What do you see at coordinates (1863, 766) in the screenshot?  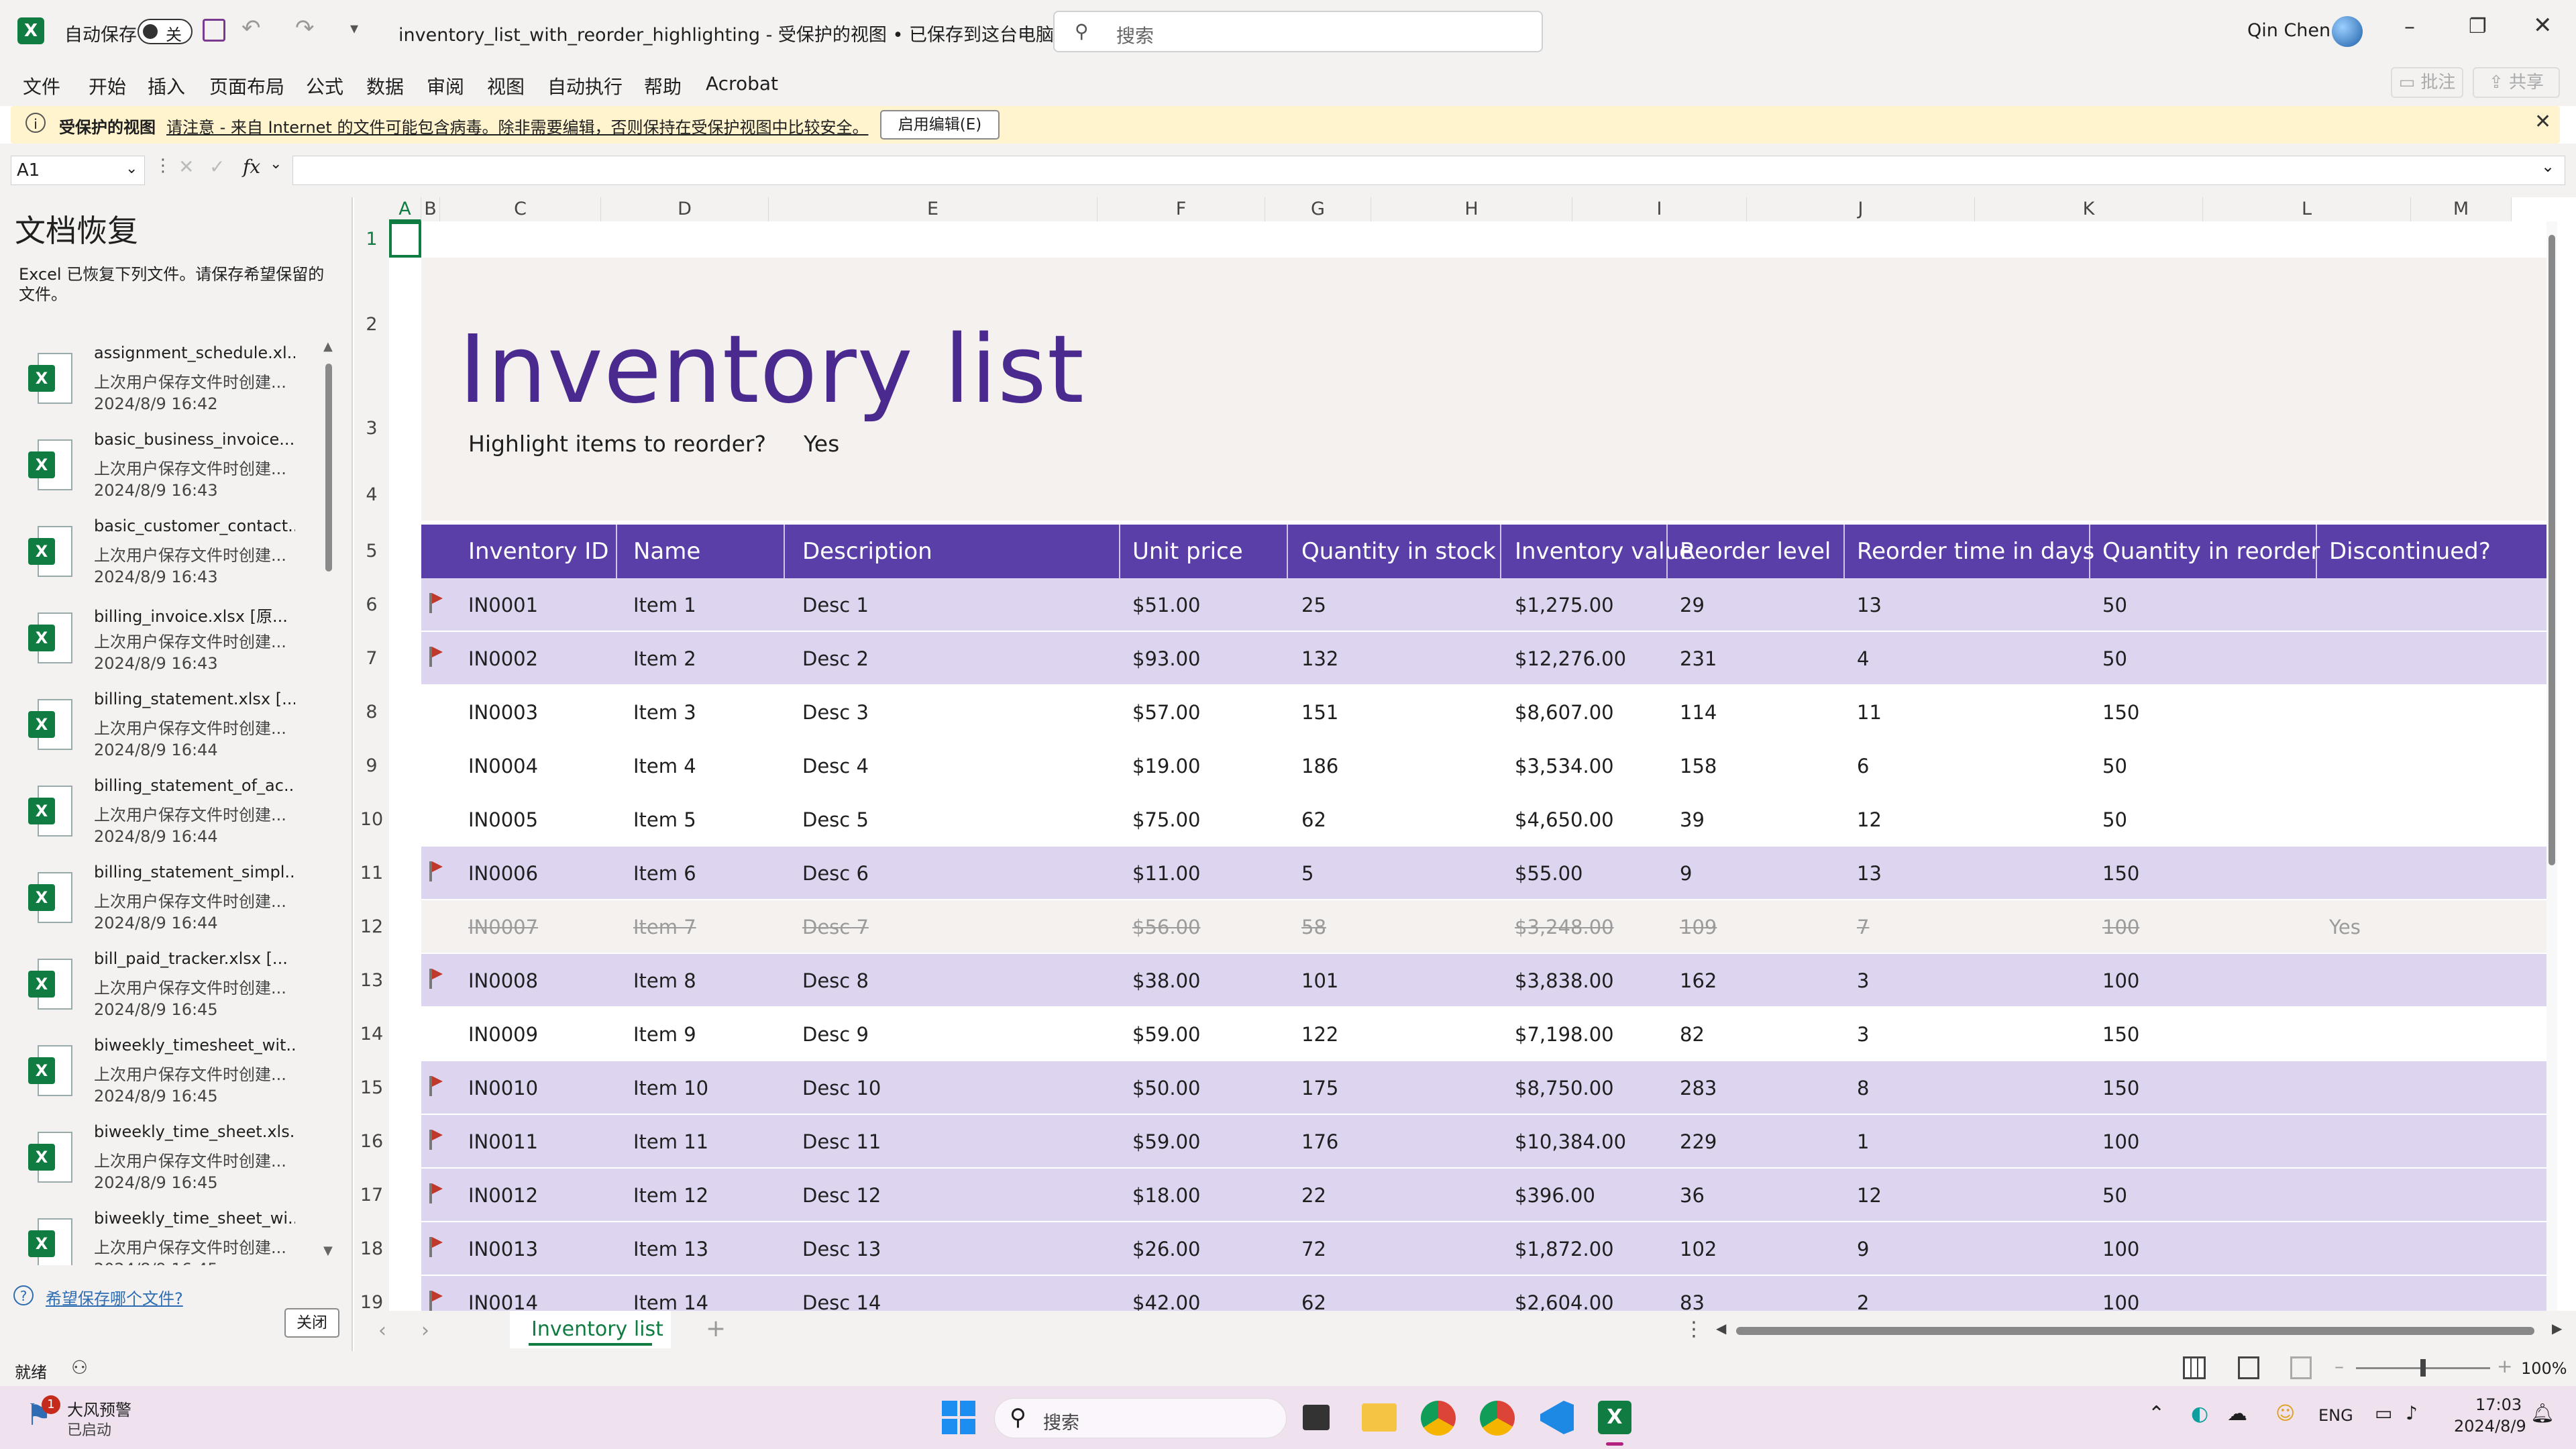 I see `table-cell: 6` at bounding box center [1863, 766].